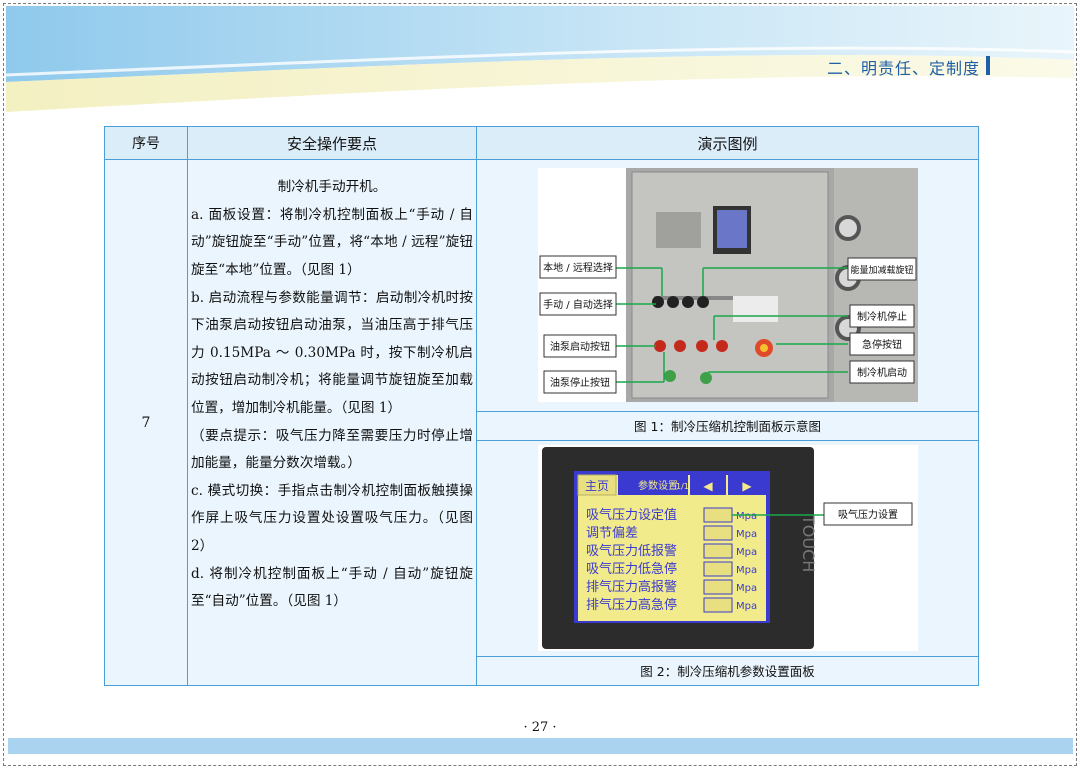 This screenshot has height=769, width=1080. Describe the element at coordinates (580, 382) in the screenshot. I see `label-oil-pump-stop: 油泵停止按钮` at that location.